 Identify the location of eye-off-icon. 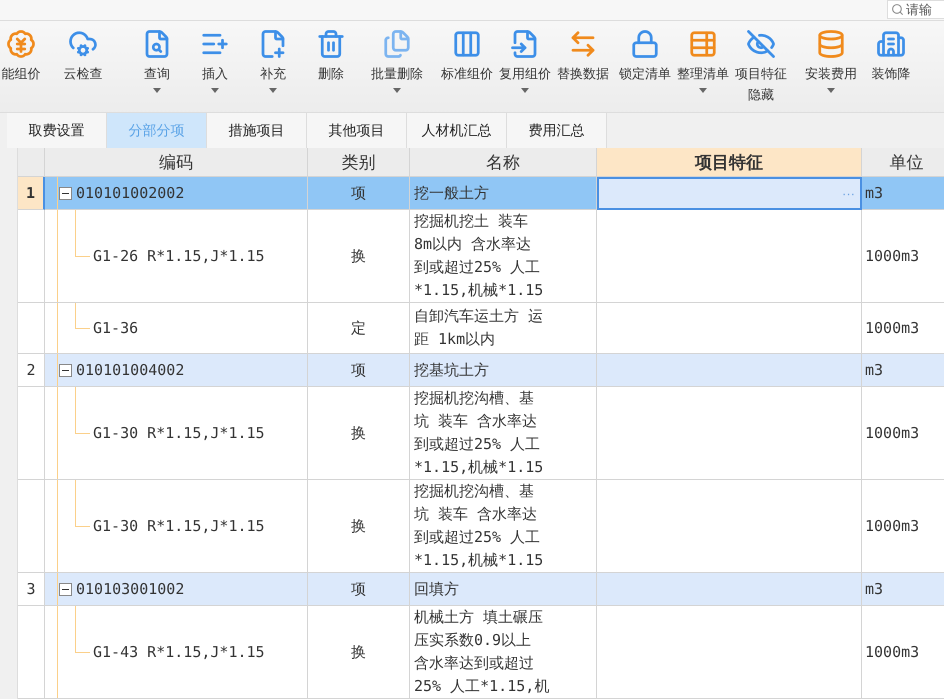
(761, 44).